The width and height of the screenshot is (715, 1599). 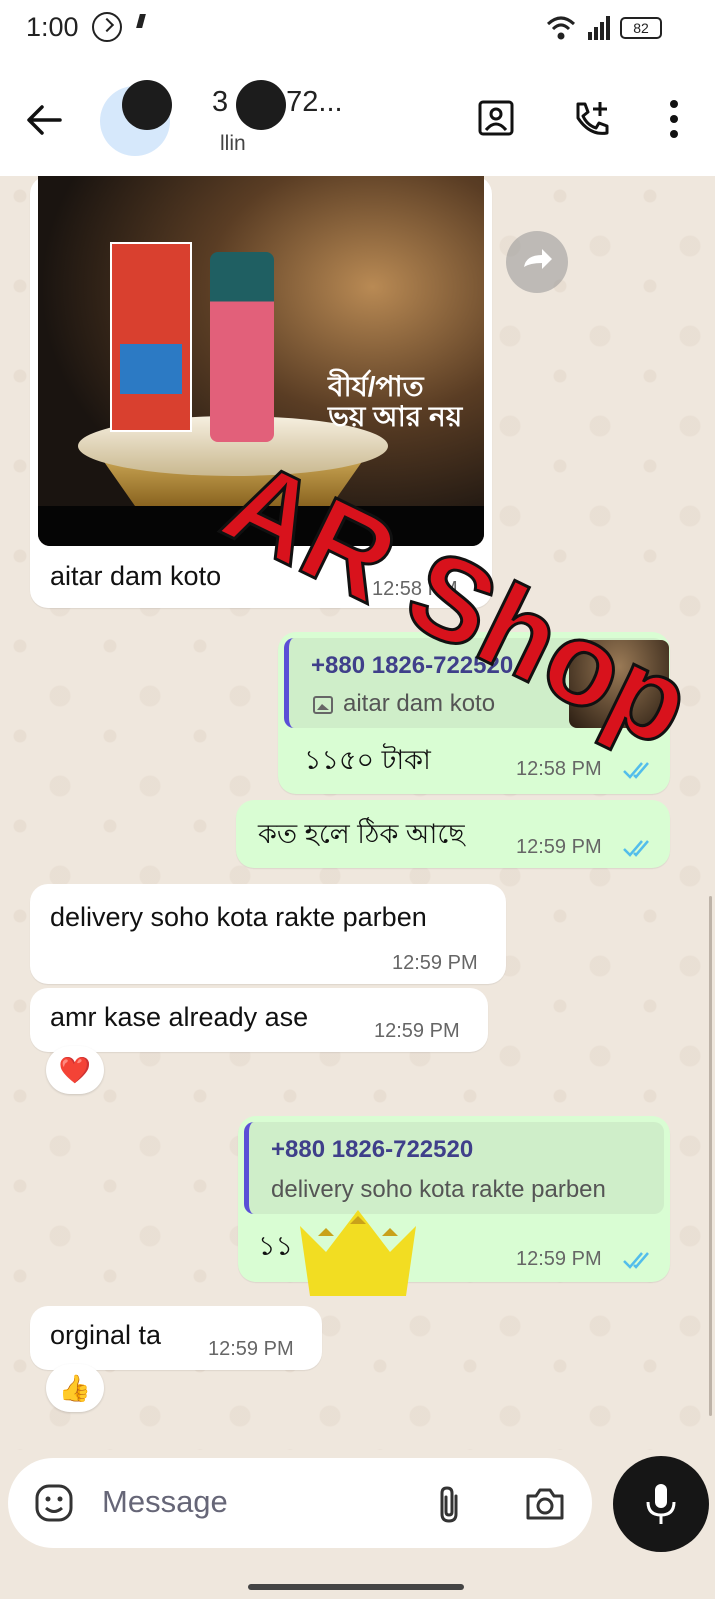 What do you see at coordinates (372, 1149) in the screenshot?
I see `quote-sender: +880 1826-722520` at bounding box center [372, 1149].